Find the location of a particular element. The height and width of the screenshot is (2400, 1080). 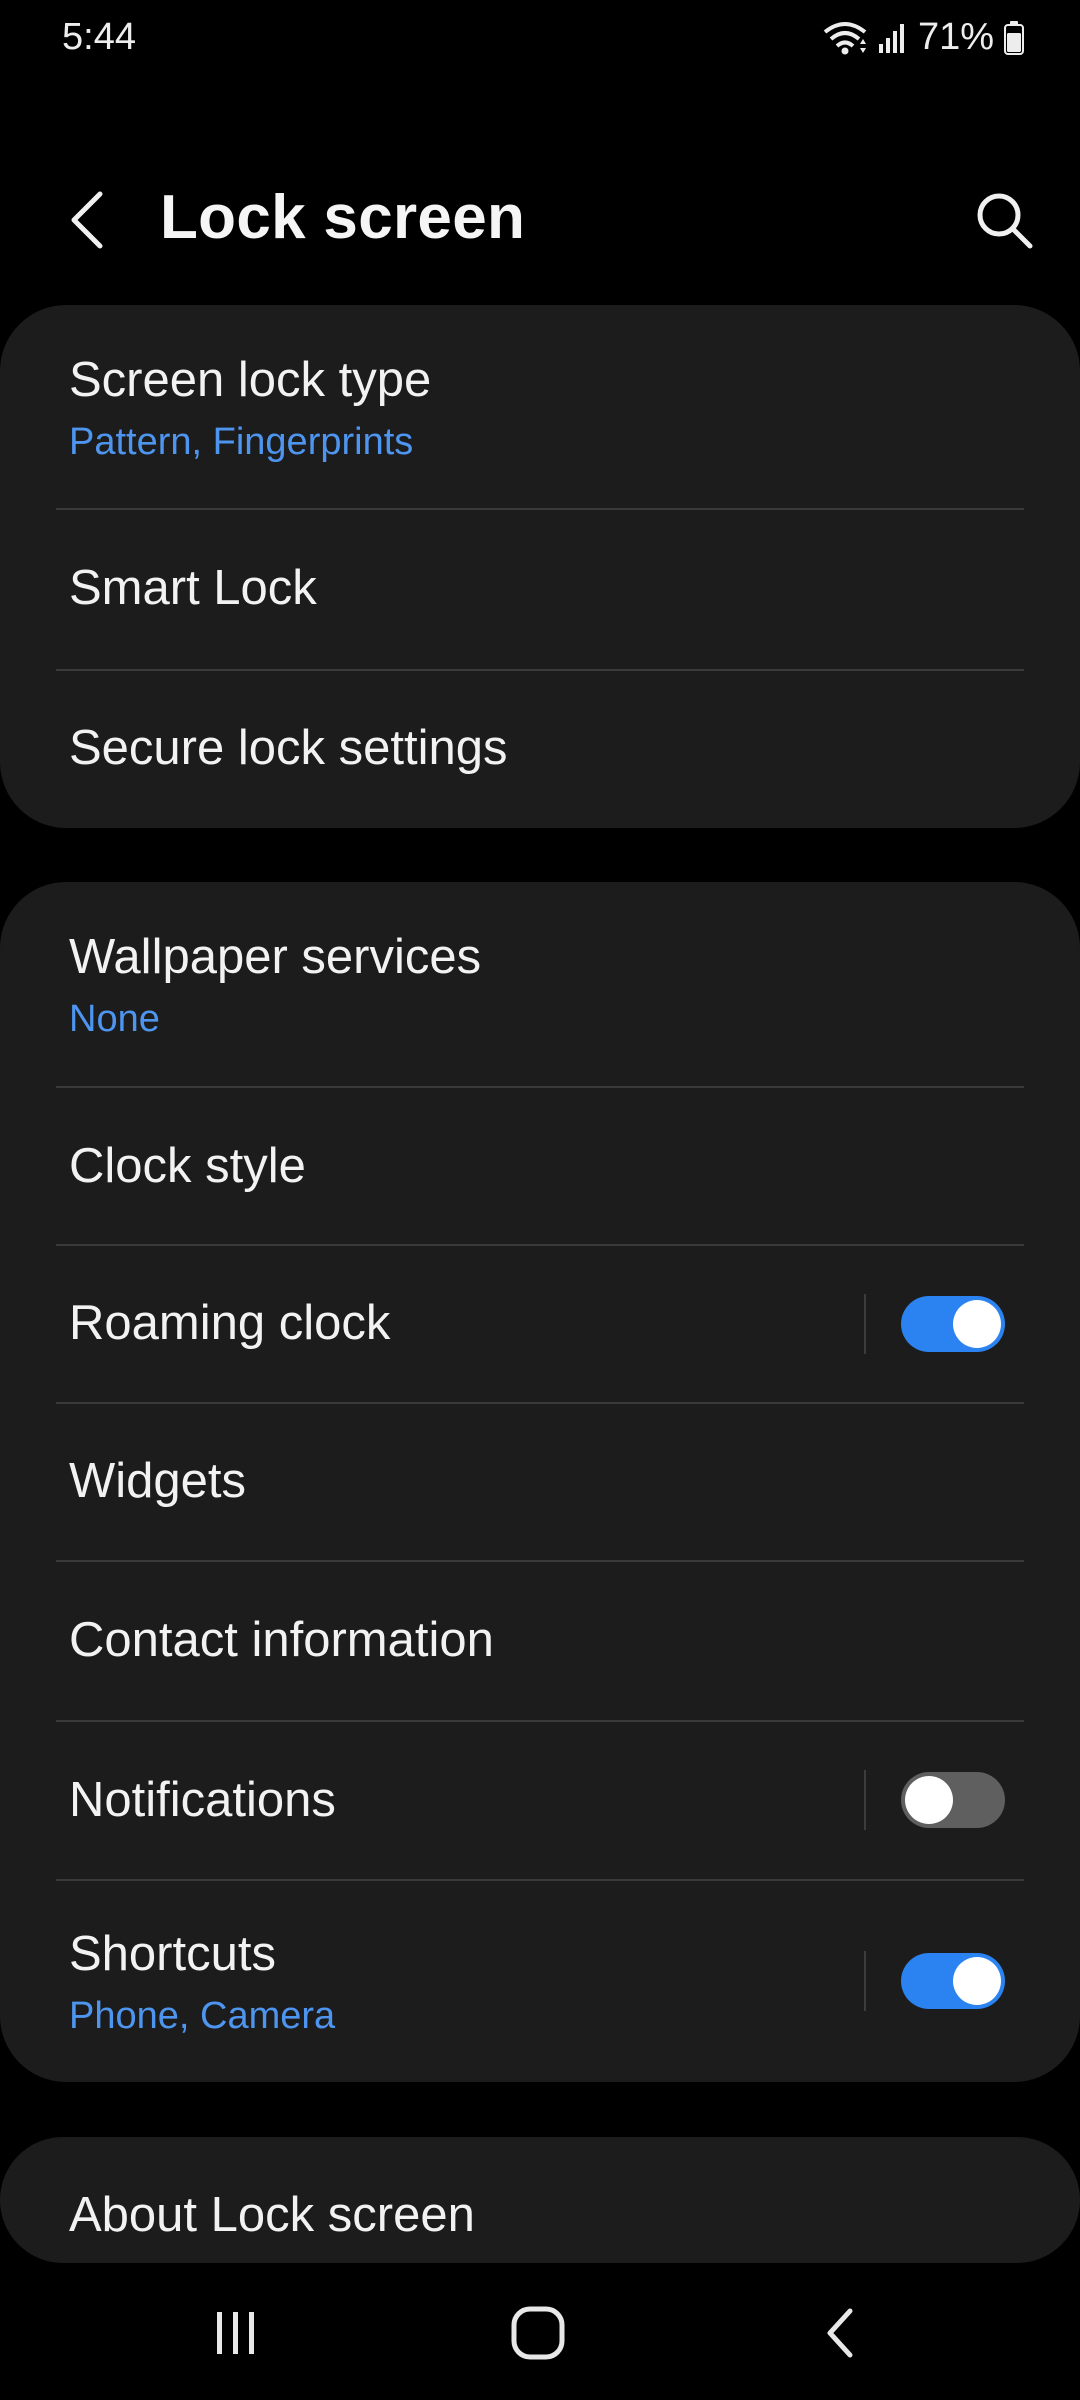

setting-secure-lock-settings: Secure lock settings is located at coordinates (540, 749).